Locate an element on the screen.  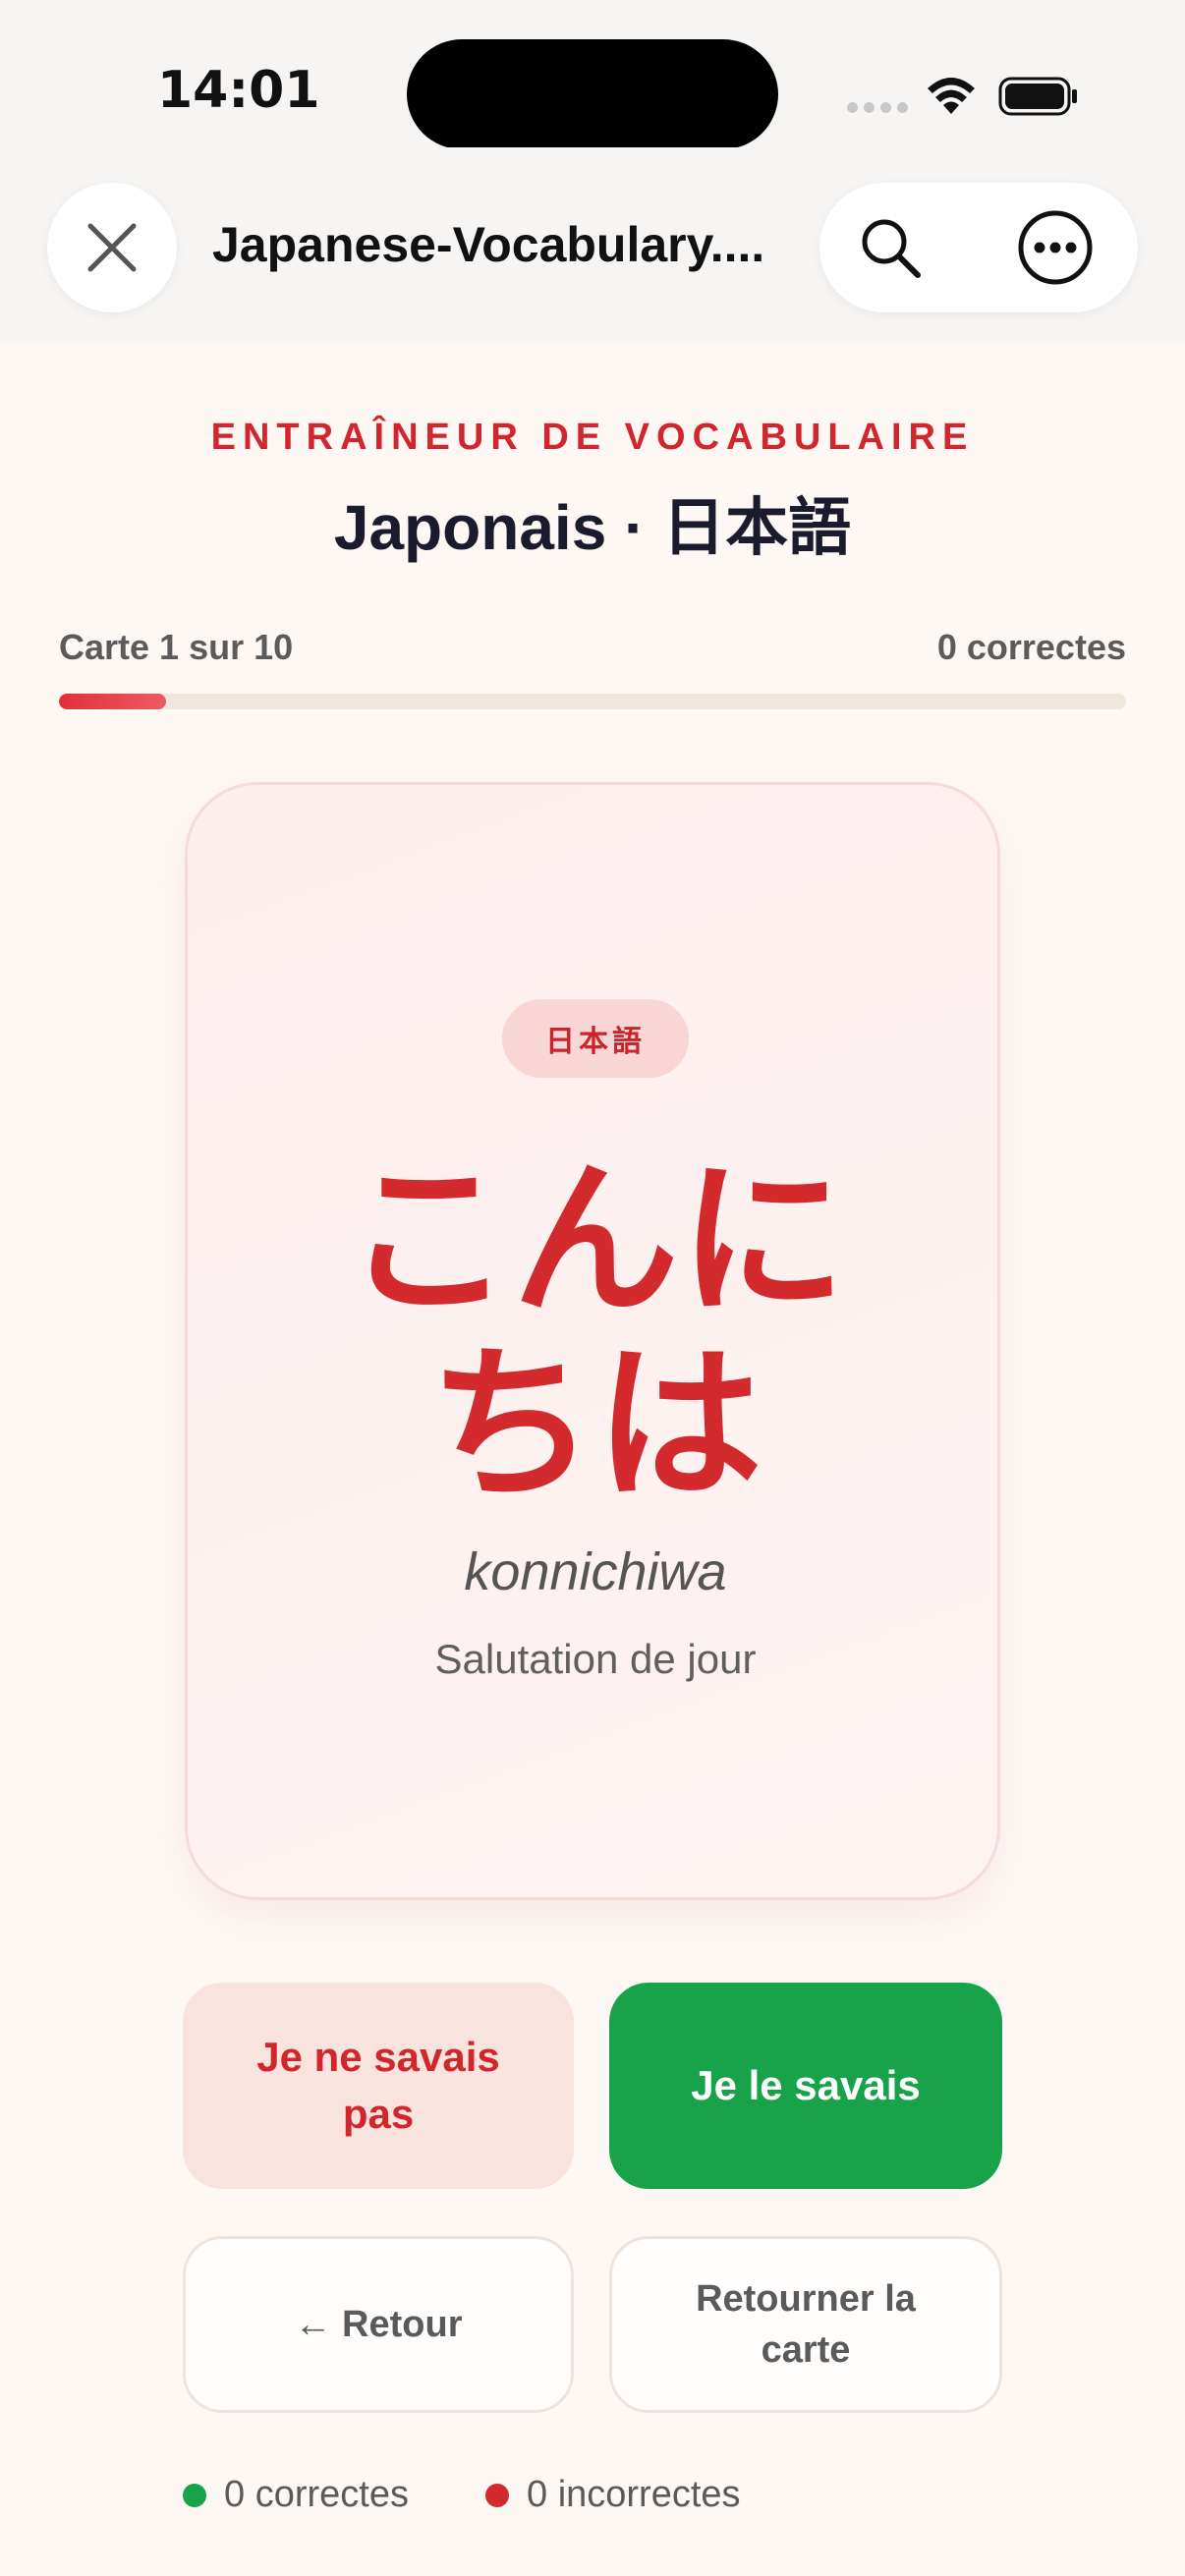
dynamic-island is located at coordinates (592, 94).